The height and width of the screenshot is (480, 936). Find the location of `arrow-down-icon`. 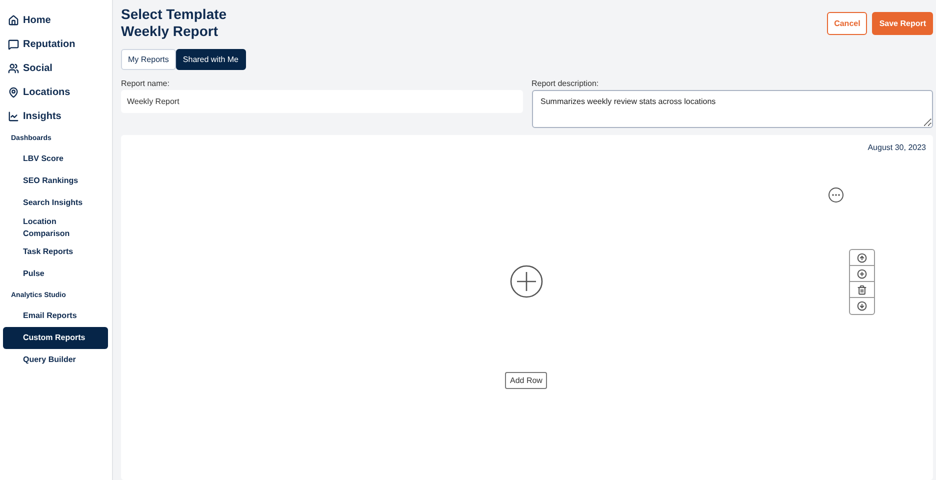

arrow-down-icon is located at coordinates (862, 306).